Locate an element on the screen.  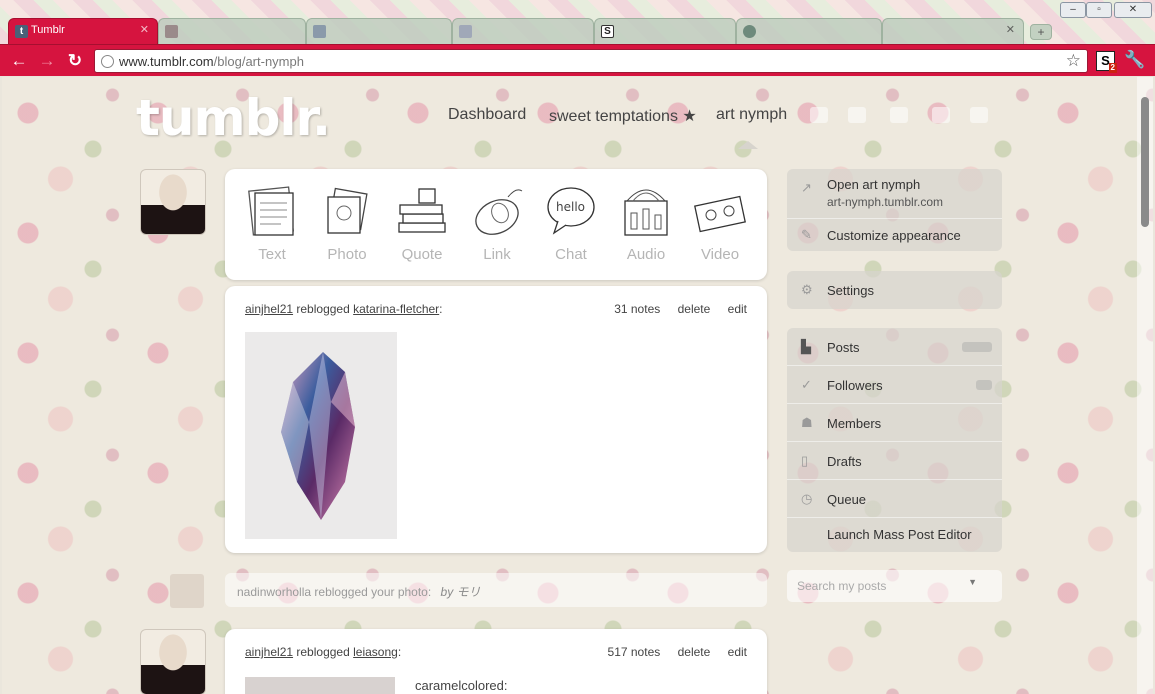
maximize-button: ▫ is located at coordinates (1099, 10).